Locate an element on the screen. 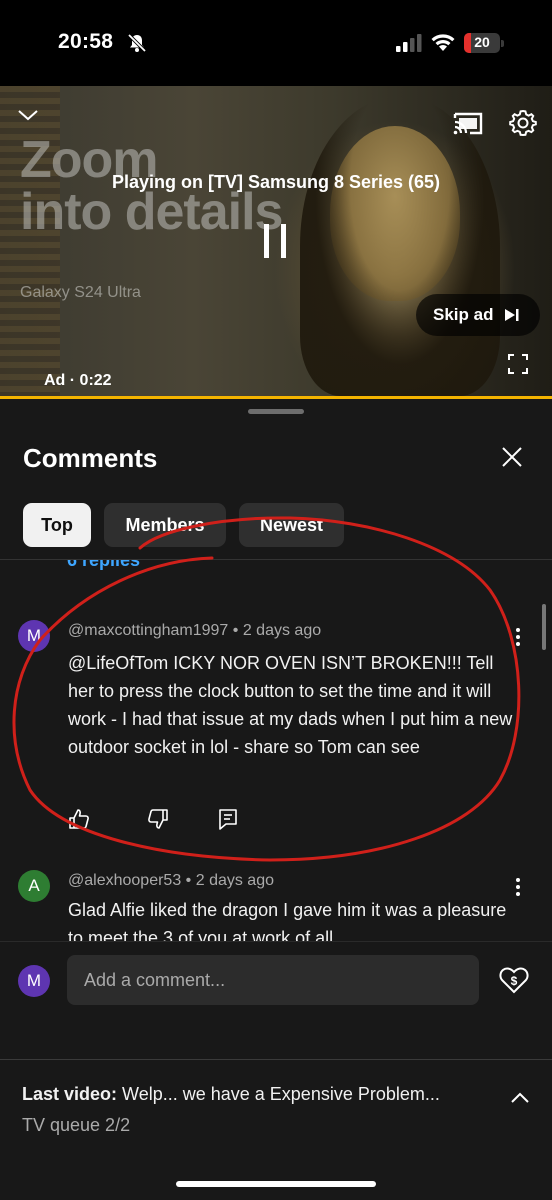  battery-body: 20 is located at coordinates (482, 43).